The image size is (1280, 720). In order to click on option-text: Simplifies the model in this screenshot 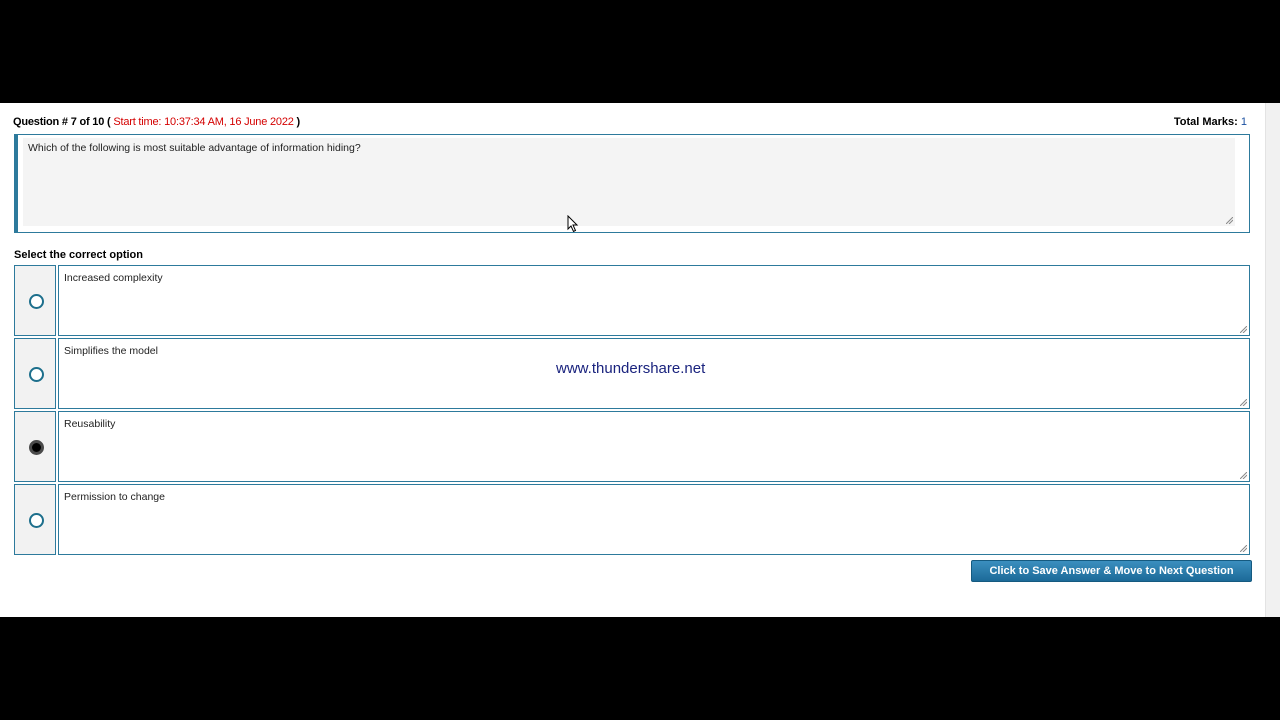, I will do `click(111, 351)`.